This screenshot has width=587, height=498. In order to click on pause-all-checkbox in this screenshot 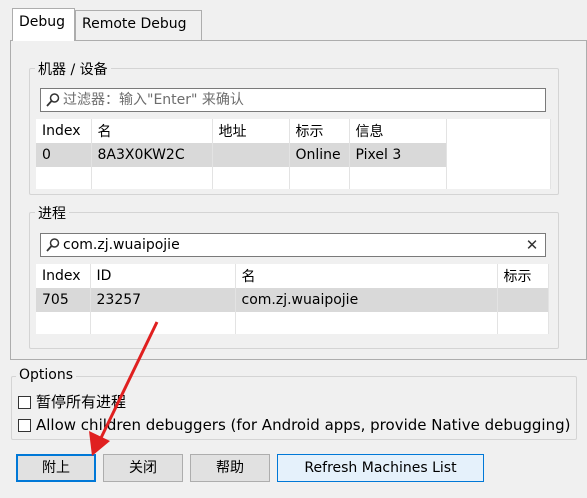, I will do `click(24, 402)`.